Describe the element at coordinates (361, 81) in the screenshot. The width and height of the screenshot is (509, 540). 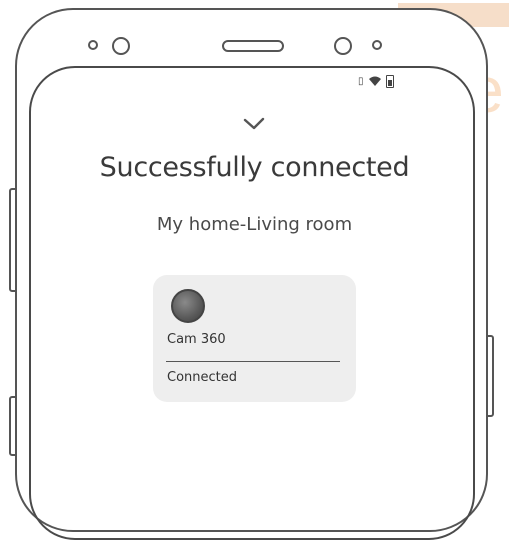
I see `vibrate-icon: ▯` at that location.